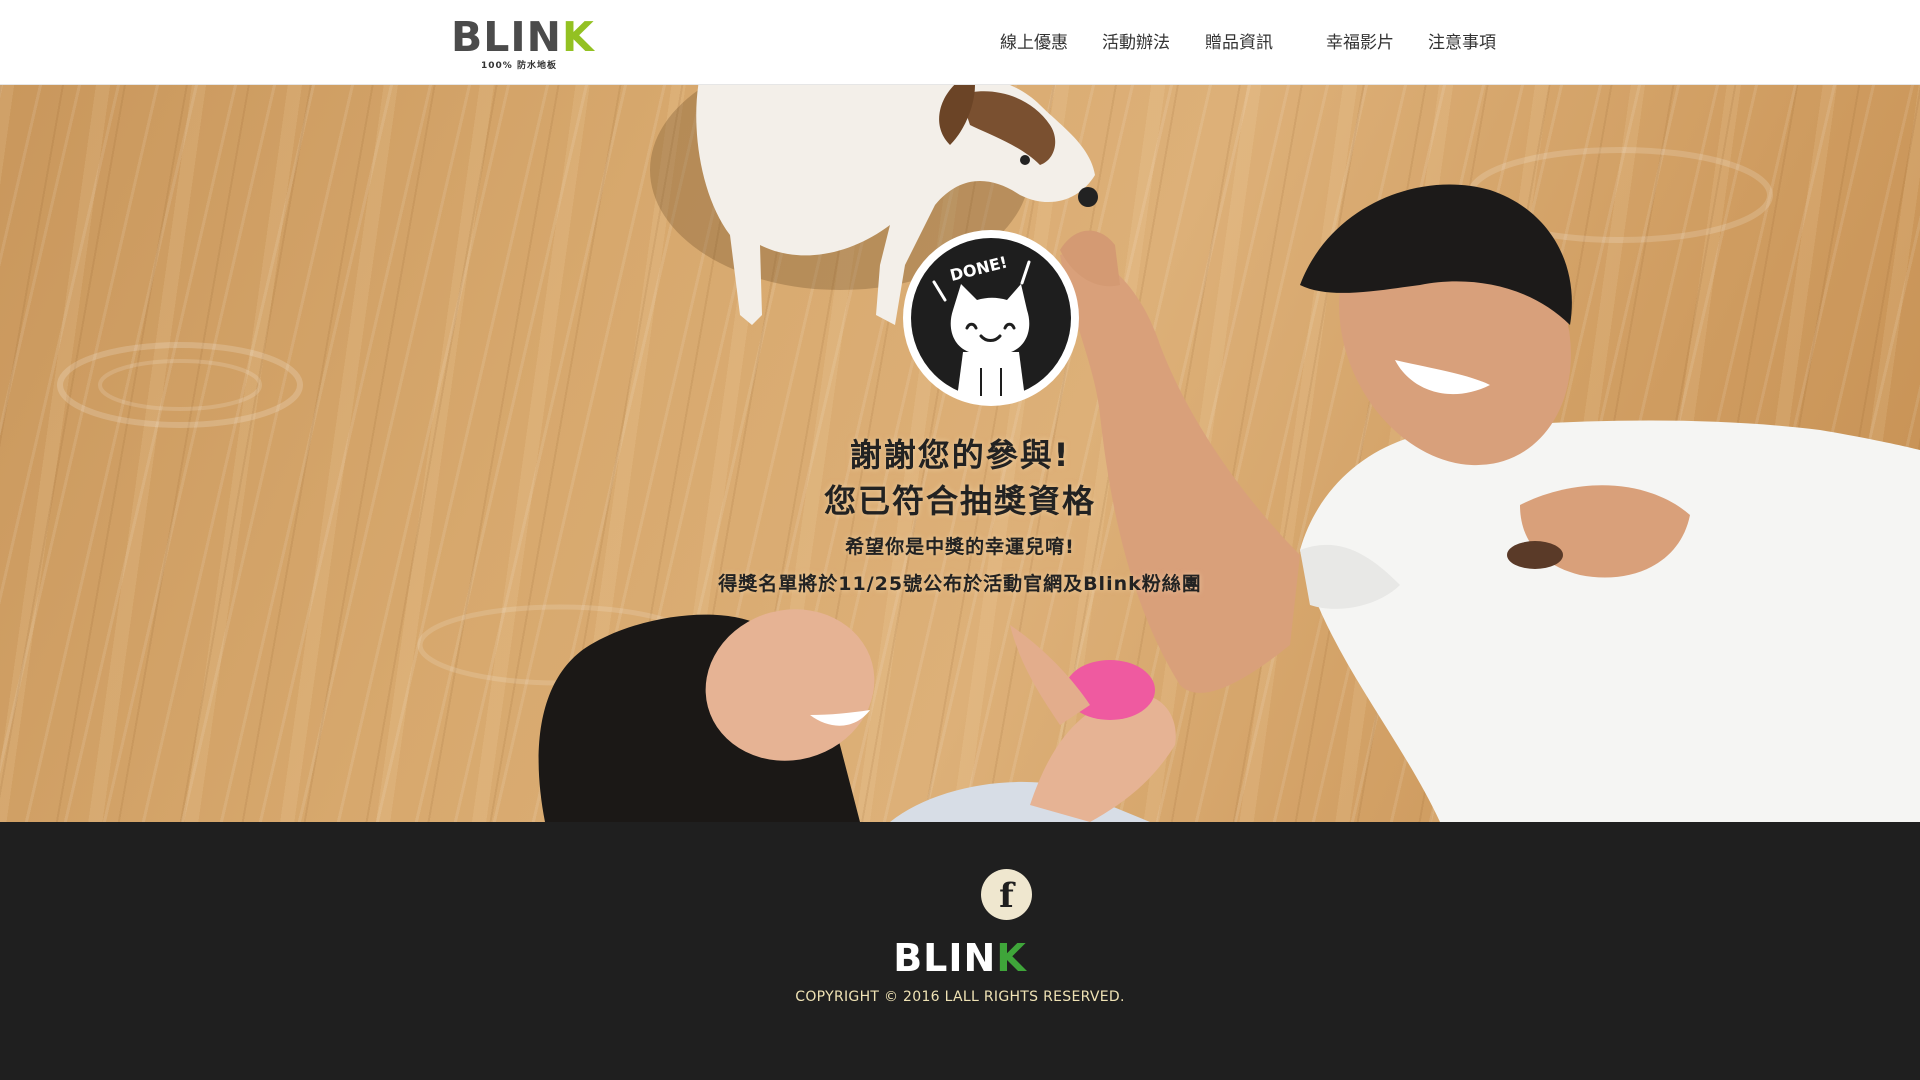 The image size is (1920, 1080). I want to click on announcement-message: 得獎名單將於11/25號公布於活動官網及Blink粉絲團, so click(960, 584).